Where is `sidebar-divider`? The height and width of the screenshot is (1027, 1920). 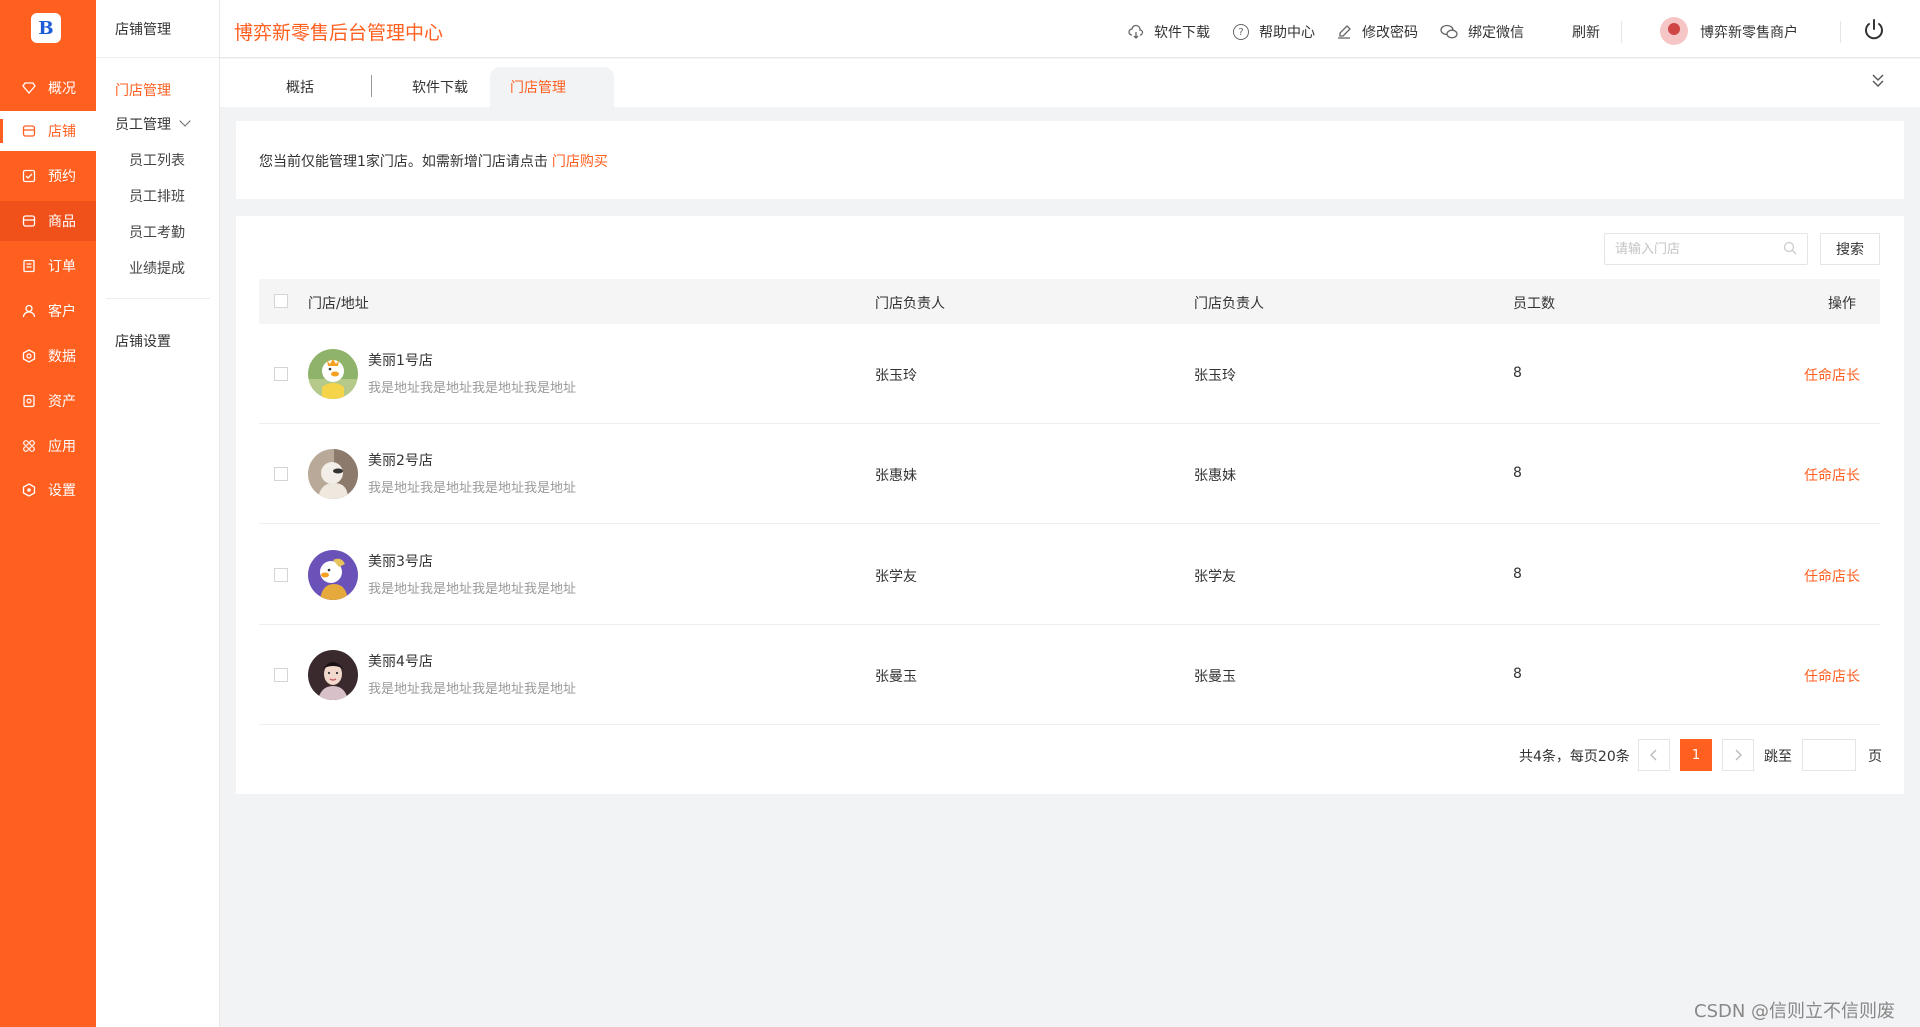 sidebar-divider is located at coordinates (158, 298).